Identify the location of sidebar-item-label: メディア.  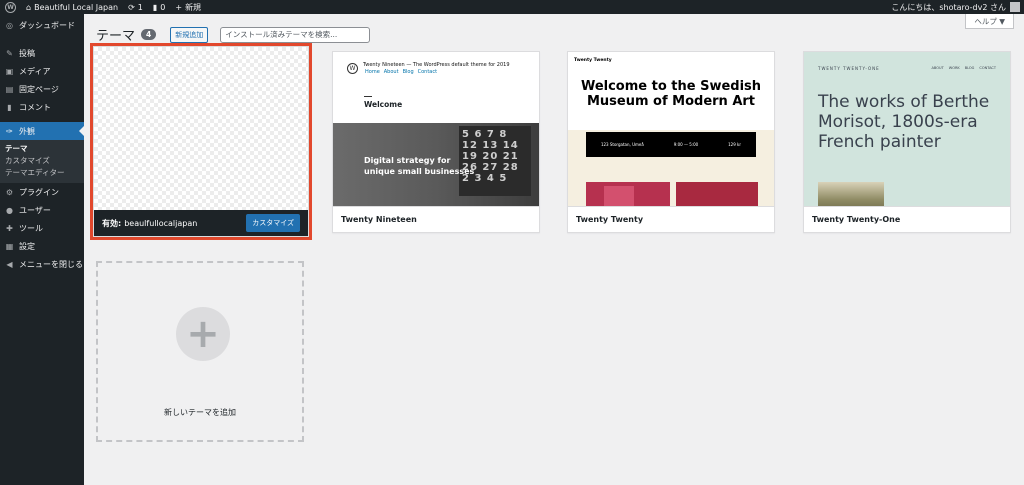
(35, 71).